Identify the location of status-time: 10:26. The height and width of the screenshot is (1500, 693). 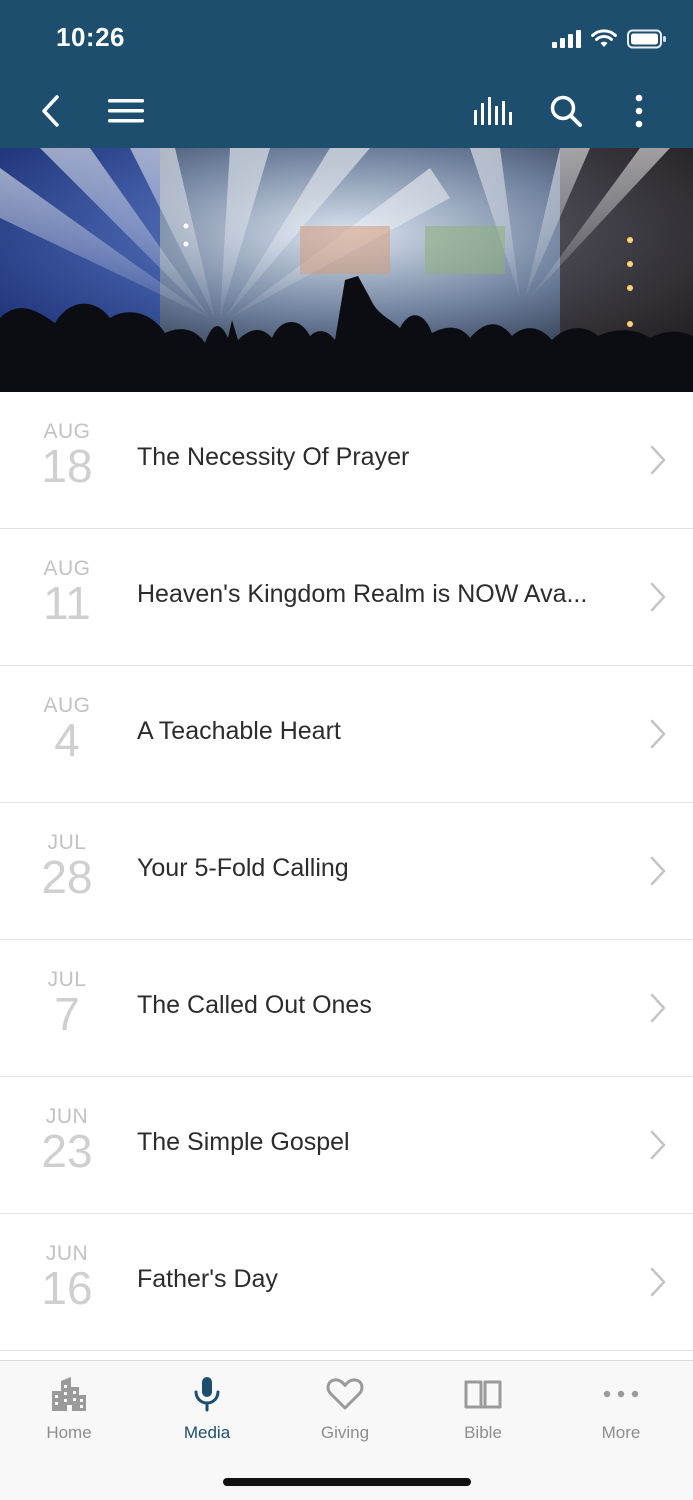
(90, 37).